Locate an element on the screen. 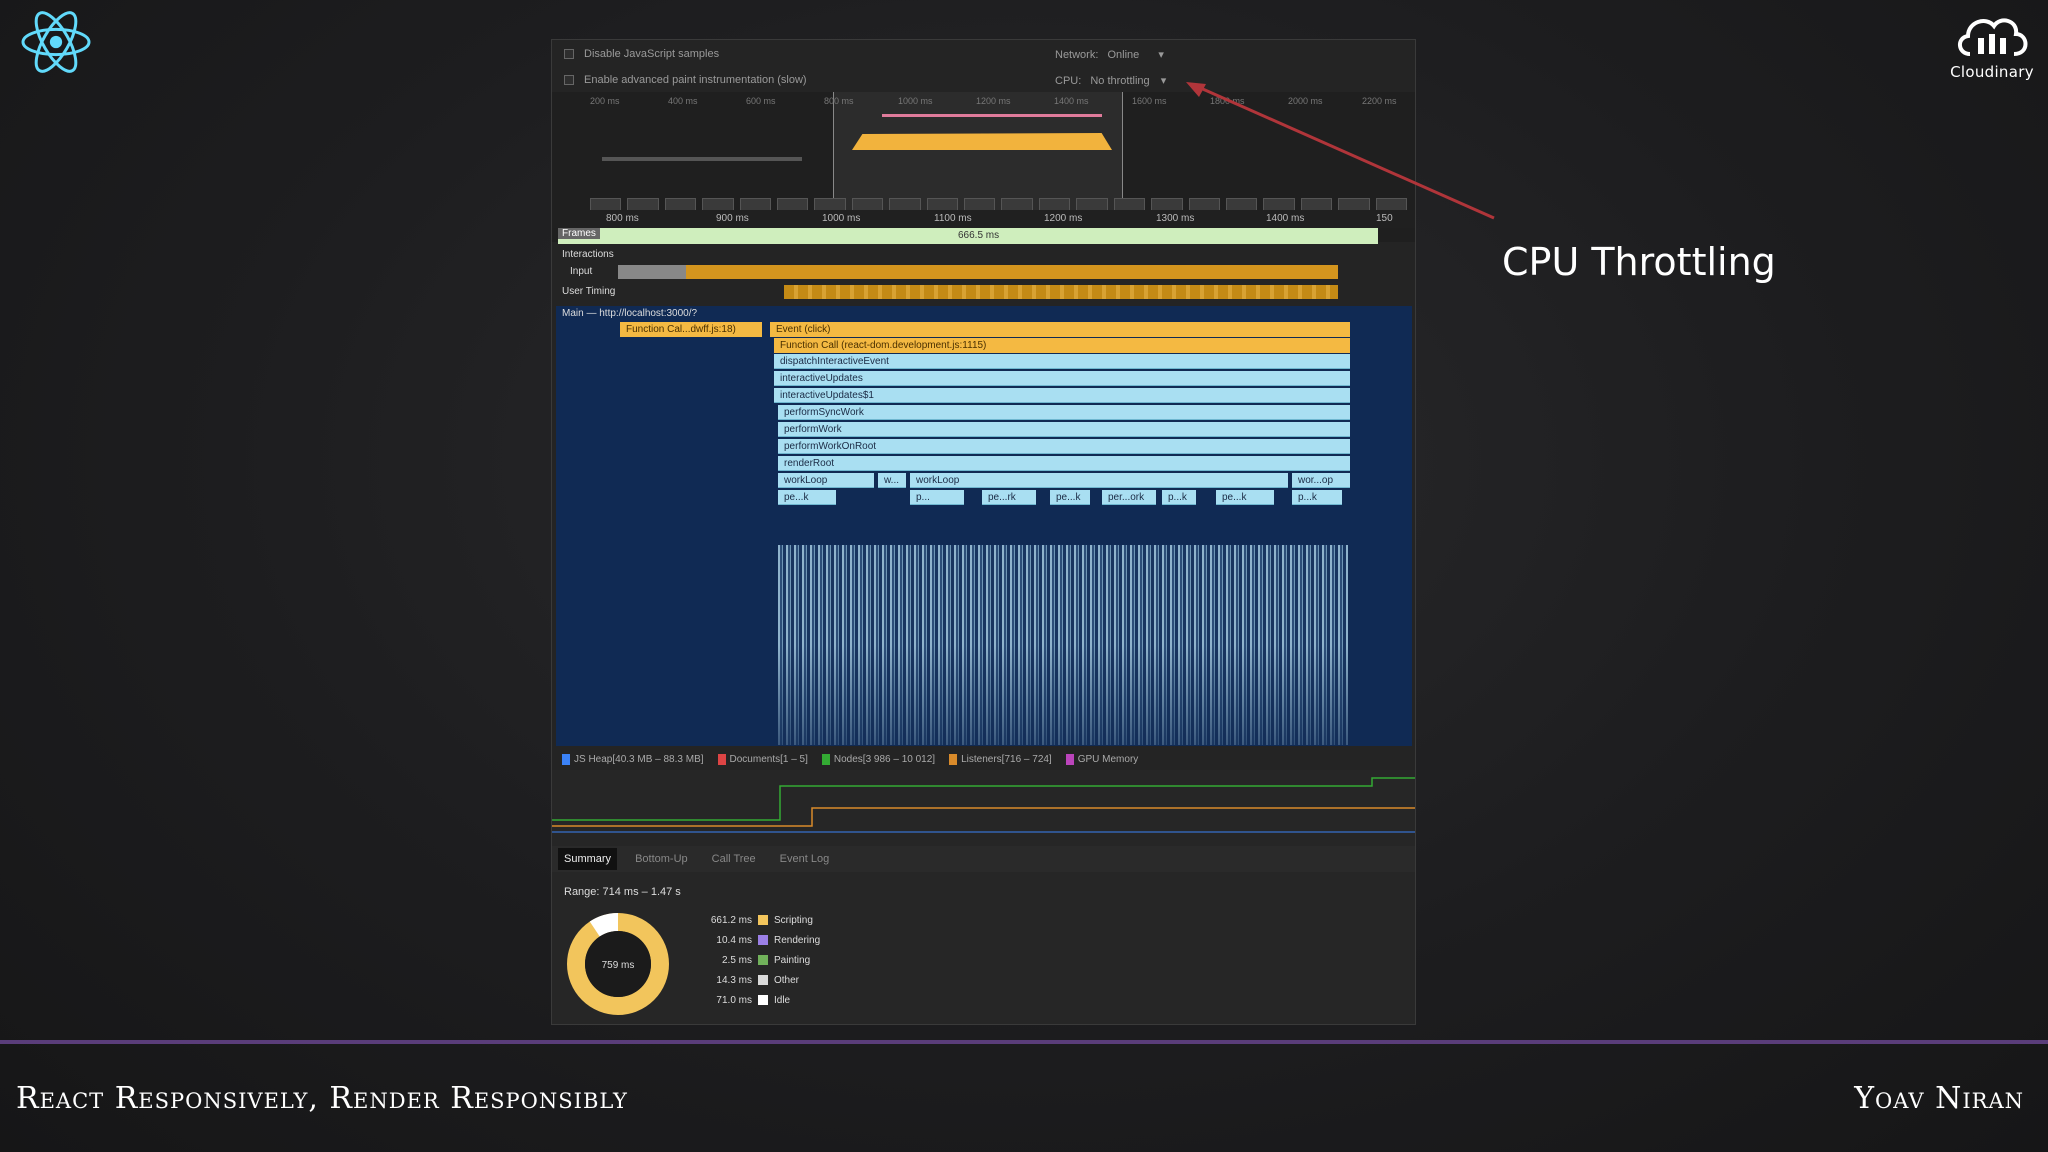  cpu-label: CPU: is located at coordinates (1068, 80).